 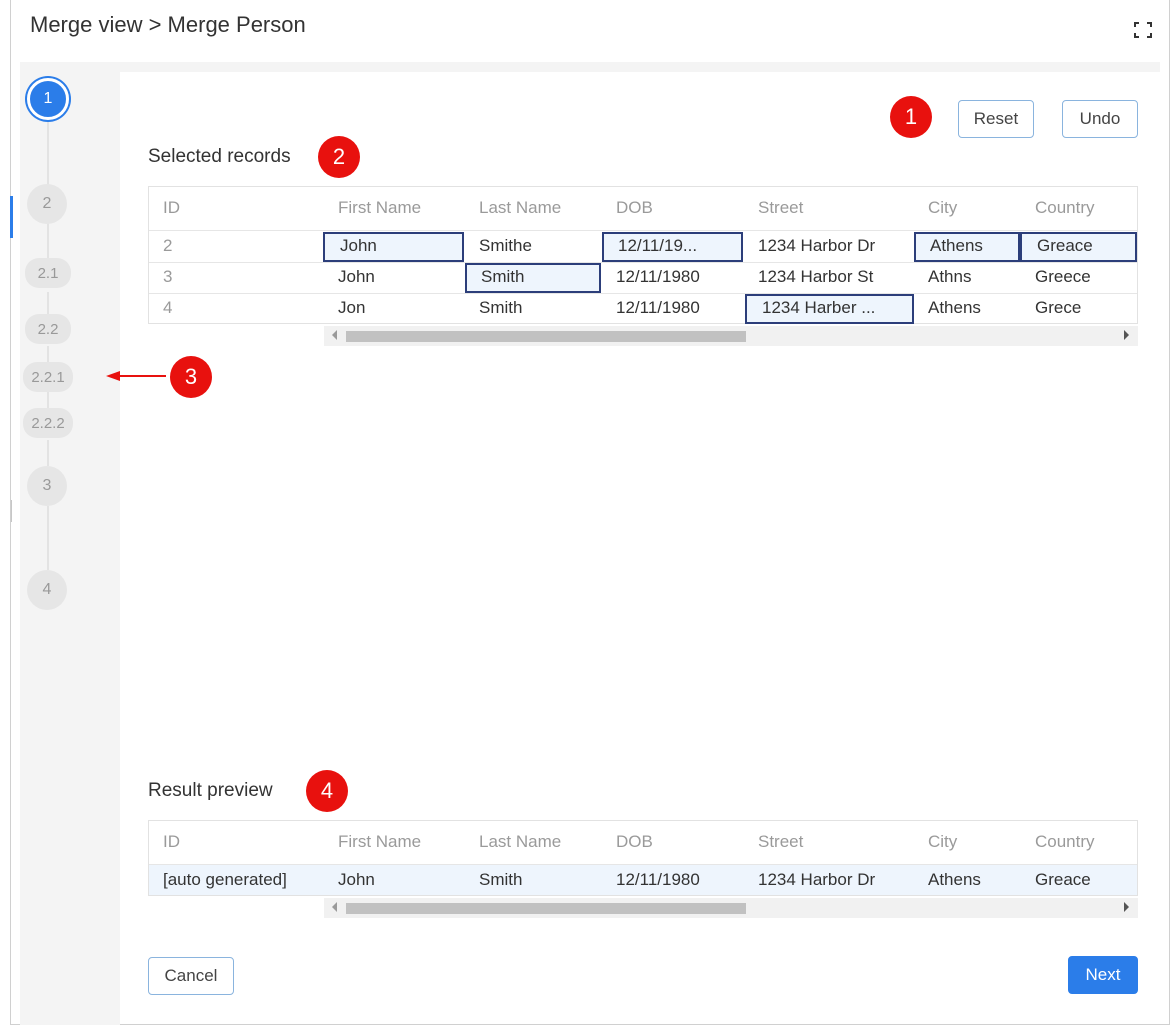 I want to click on step-2-2: 2.2, so click(x=48, y=329).